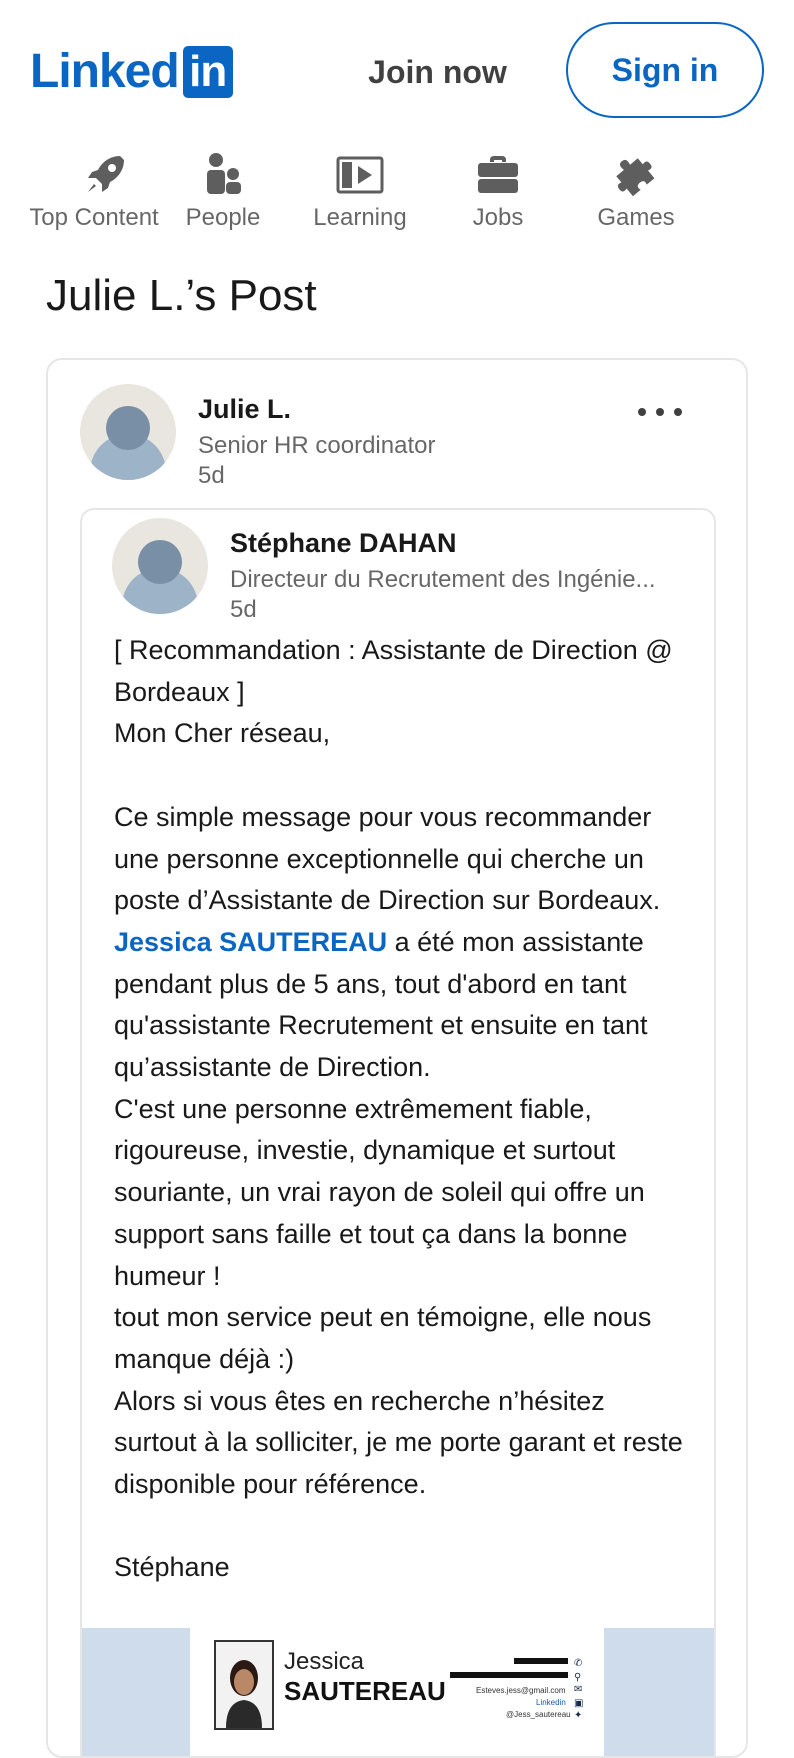 Image resolution: width=794 pixels, height=1758 pixels. What do you see at coordinates (360, 217) in the screenshot?
I see `nav-label: Learning` at bounding box center [360, 217].